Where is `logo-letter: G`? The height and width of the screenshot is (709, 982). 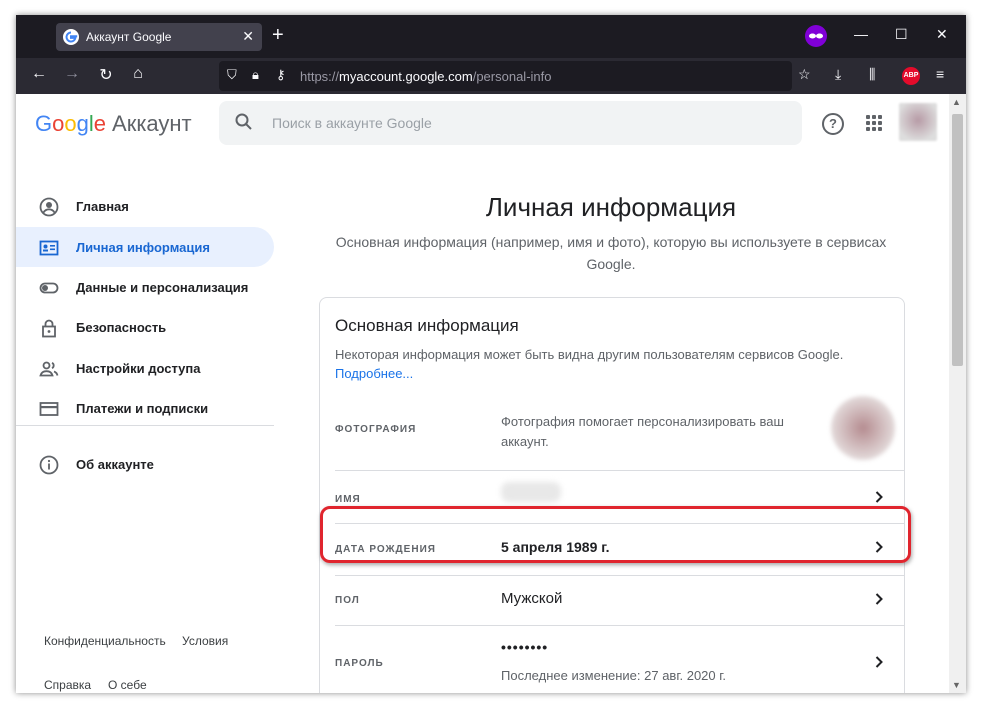 logo-letter: G is located at coordinates (44, 123).